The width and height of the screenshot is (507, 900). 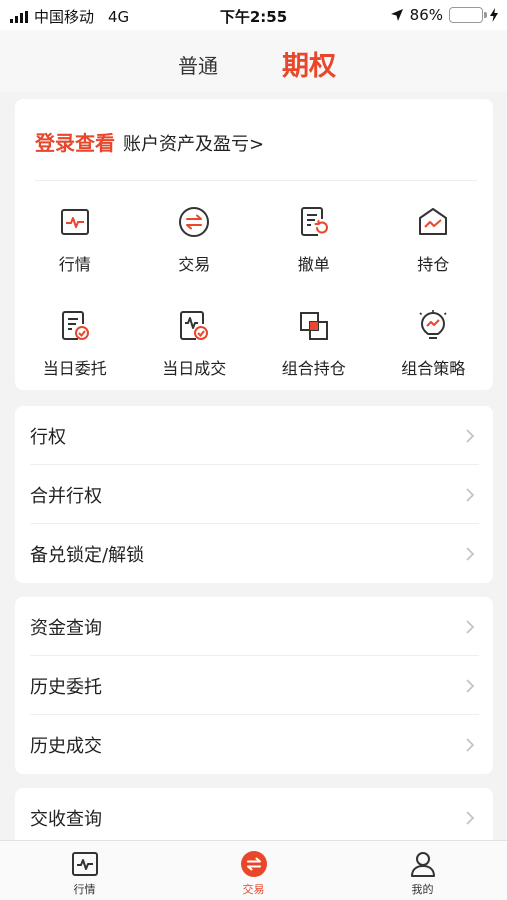 I want to click on status-right: 86%, so click(x=444, y=15).